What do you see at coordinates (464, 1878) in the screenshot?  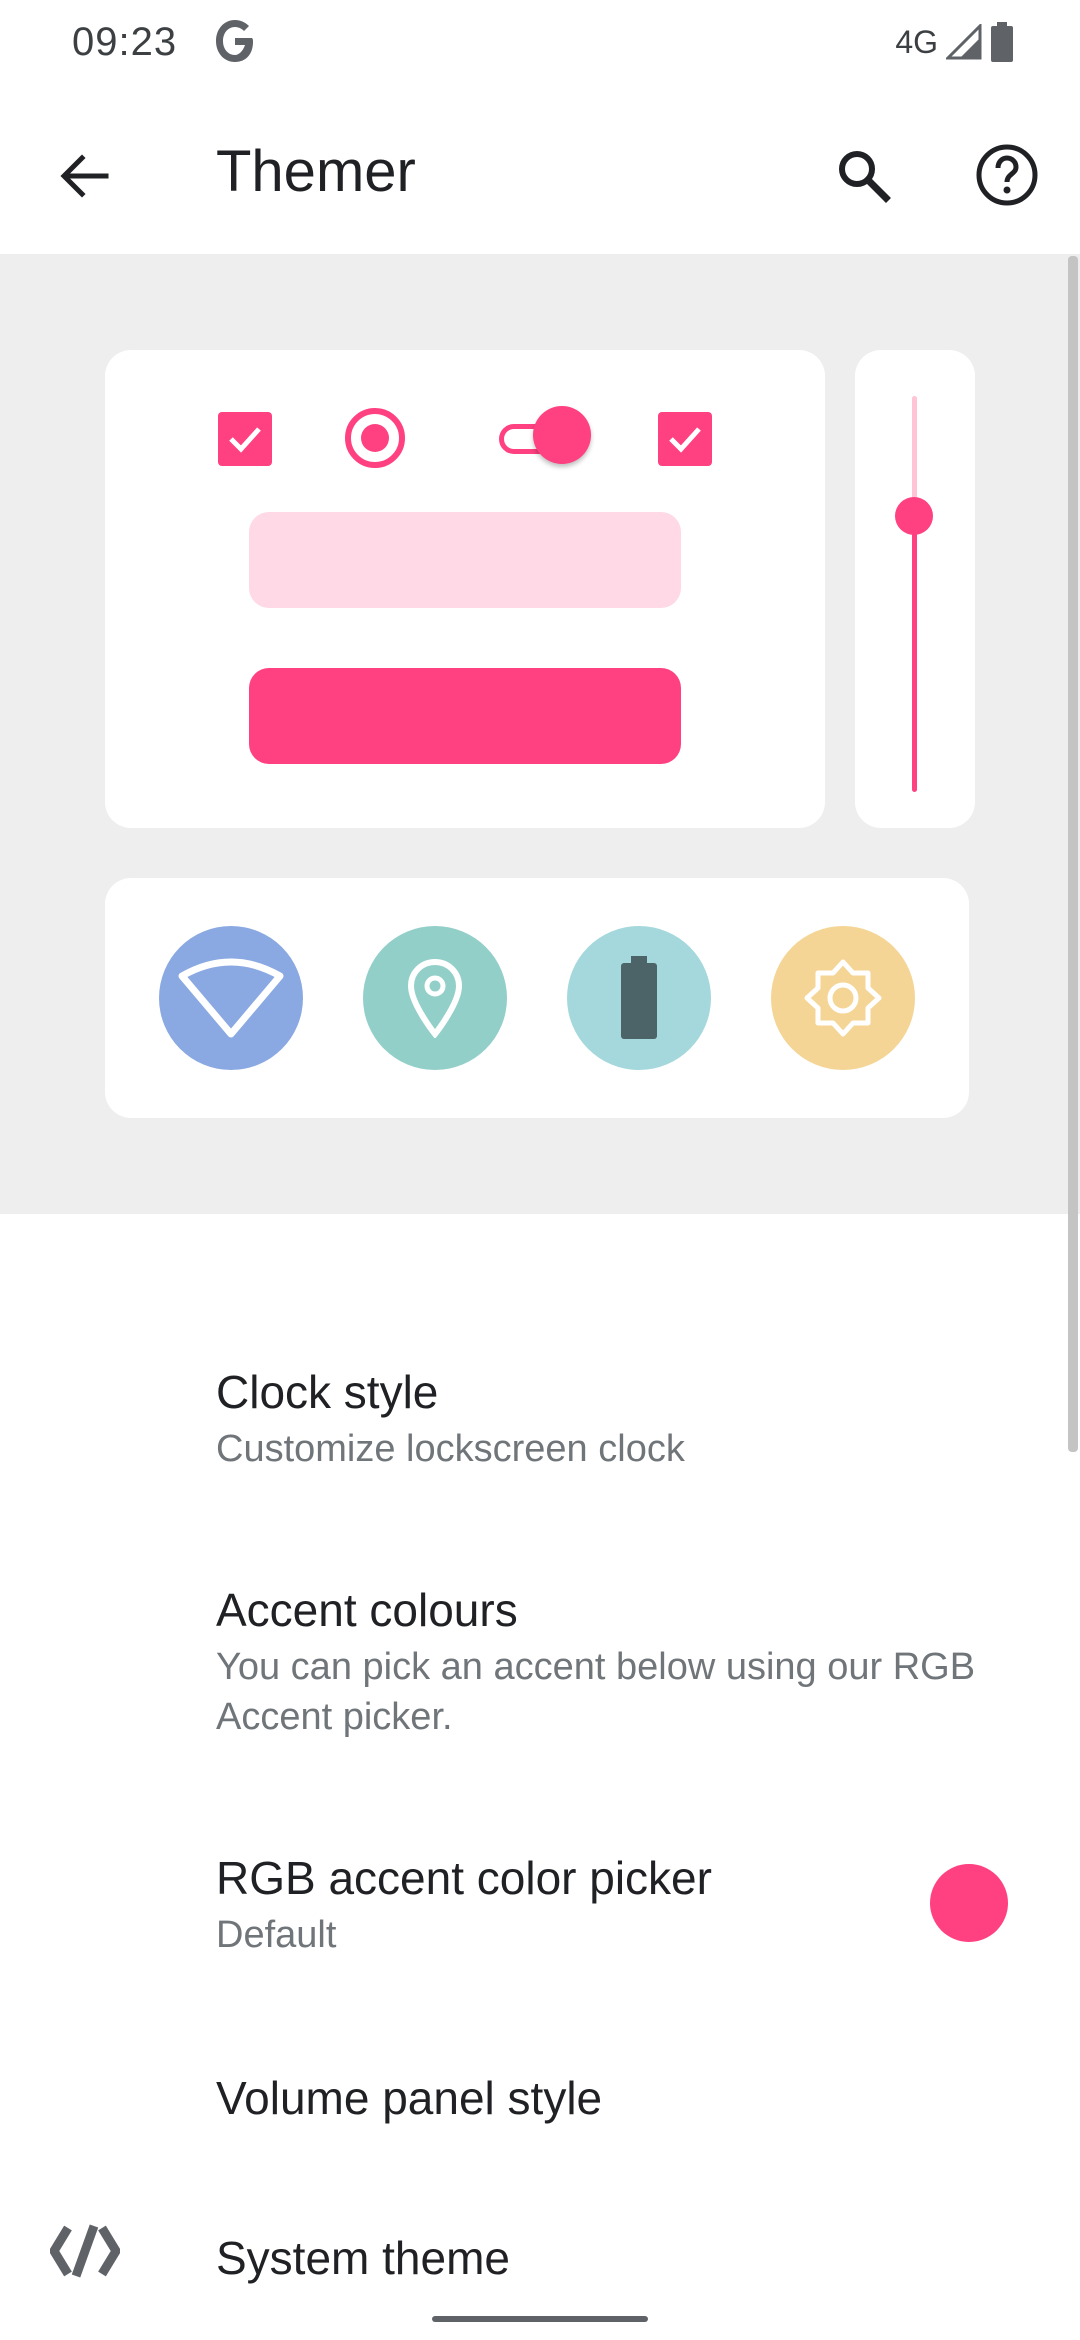 I see `setting-title: RGB accent color picker` at bounding box center [464, 1878].